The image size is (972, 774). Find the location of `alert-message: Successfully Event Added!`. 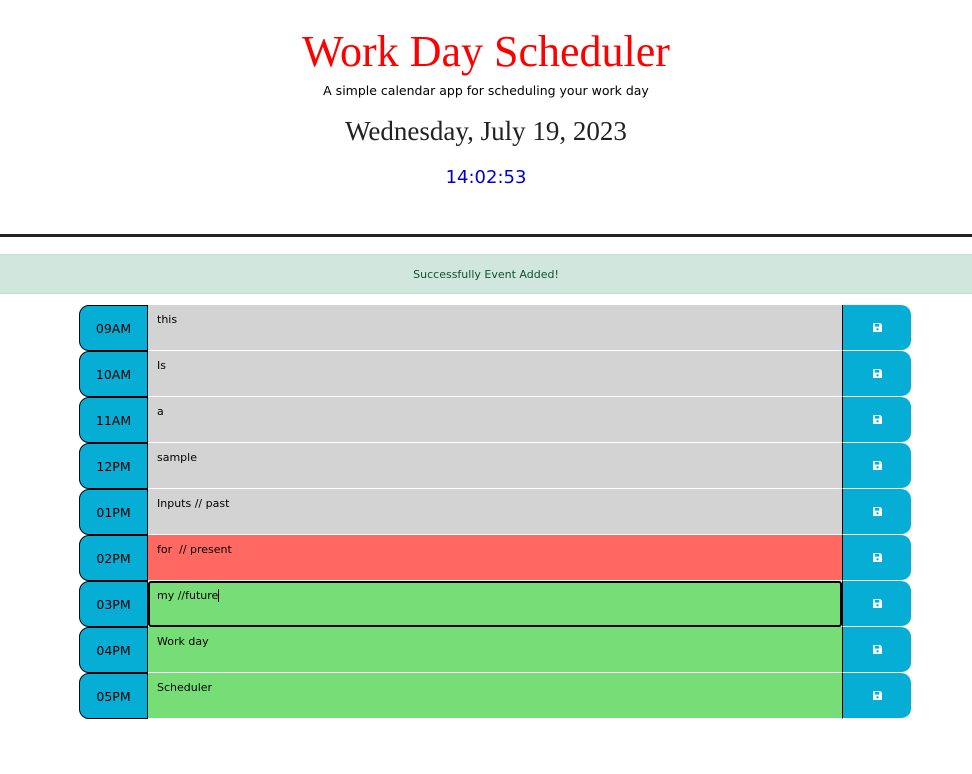

alert-message: Successfully Event Added! is located at coordinates (486, 274).